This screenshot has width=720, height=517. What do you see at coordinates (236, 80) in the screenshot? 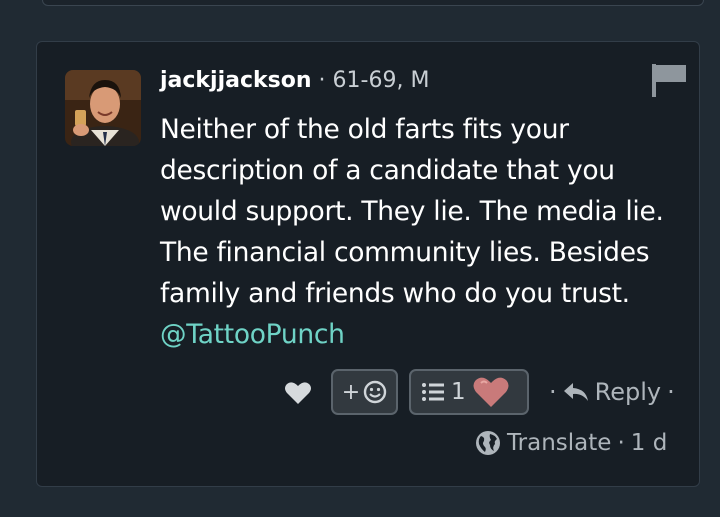
I see `username-link: jackjjackson` at bounding box center [236, 80].